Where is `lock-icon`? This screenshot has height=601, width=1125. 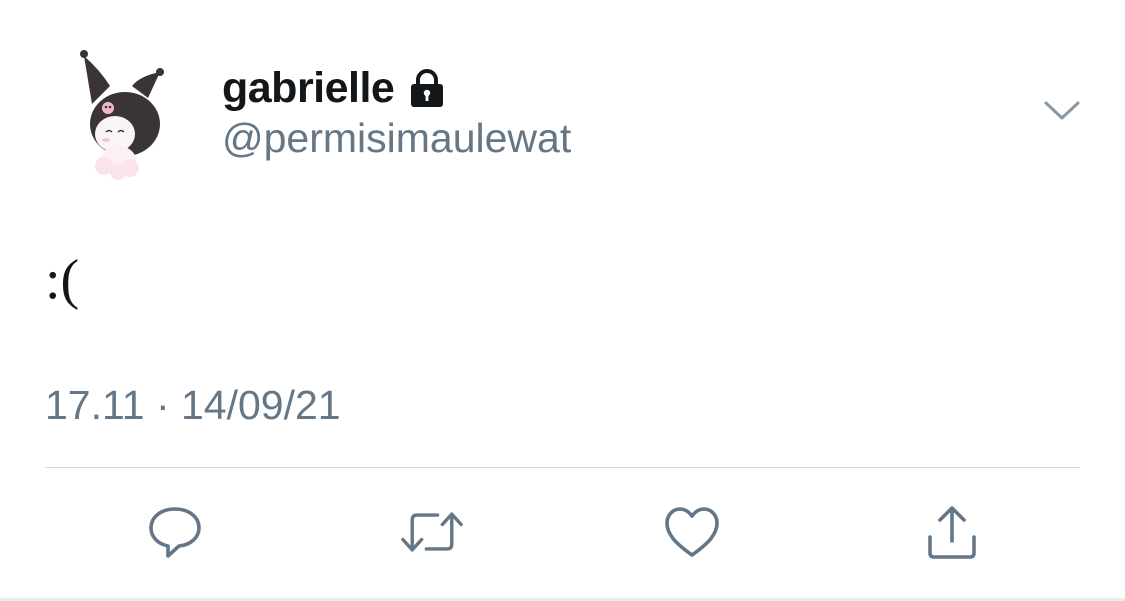 lock-icon is located at coordinates (427, 88).